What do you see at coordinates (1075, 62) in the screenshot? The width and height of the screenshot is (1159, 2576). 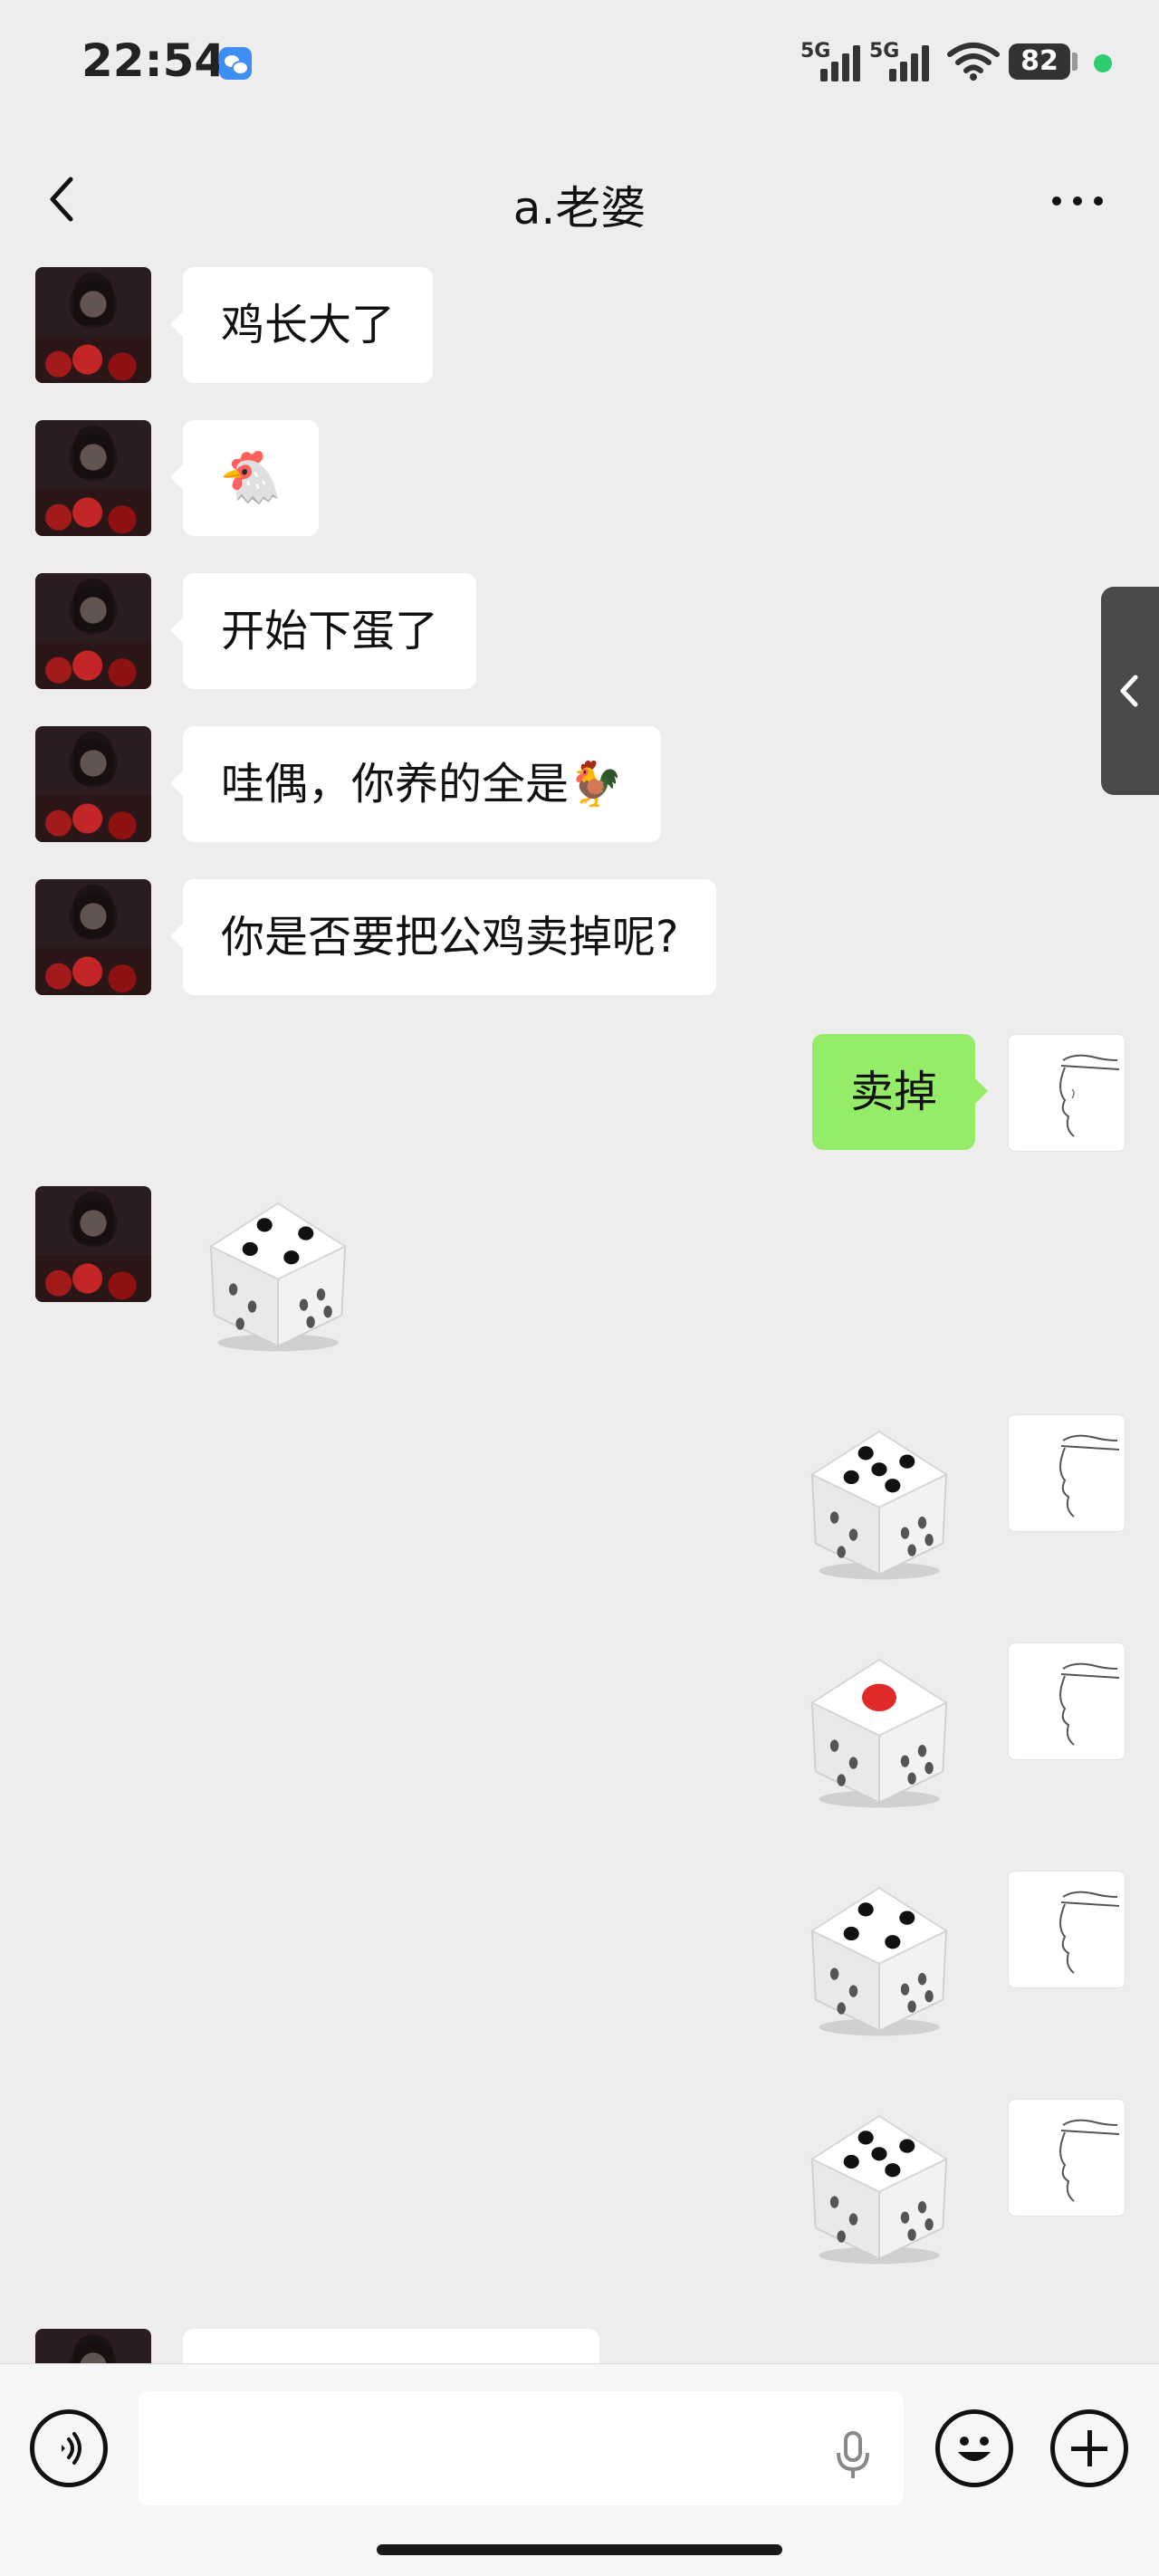 I see `battery-cap` at bounding box center [1075, 62].